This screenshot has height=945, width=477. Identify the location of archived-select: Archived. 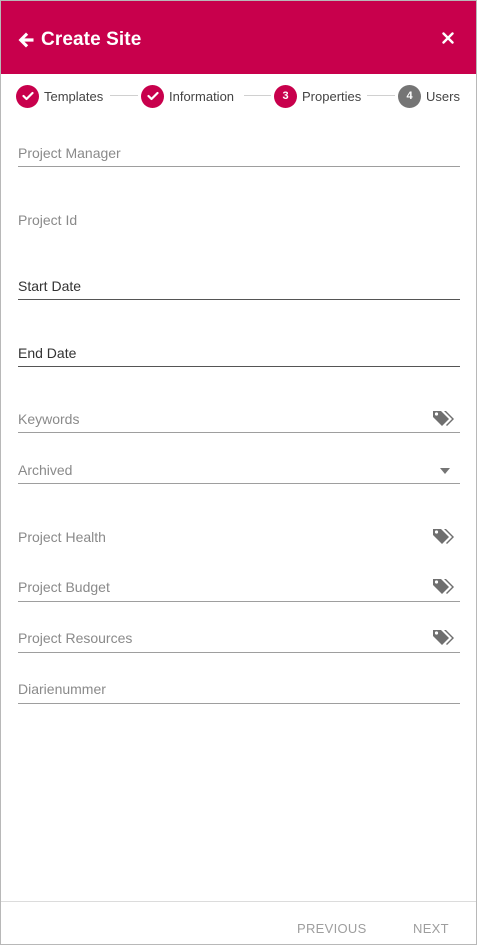
(239, 472).